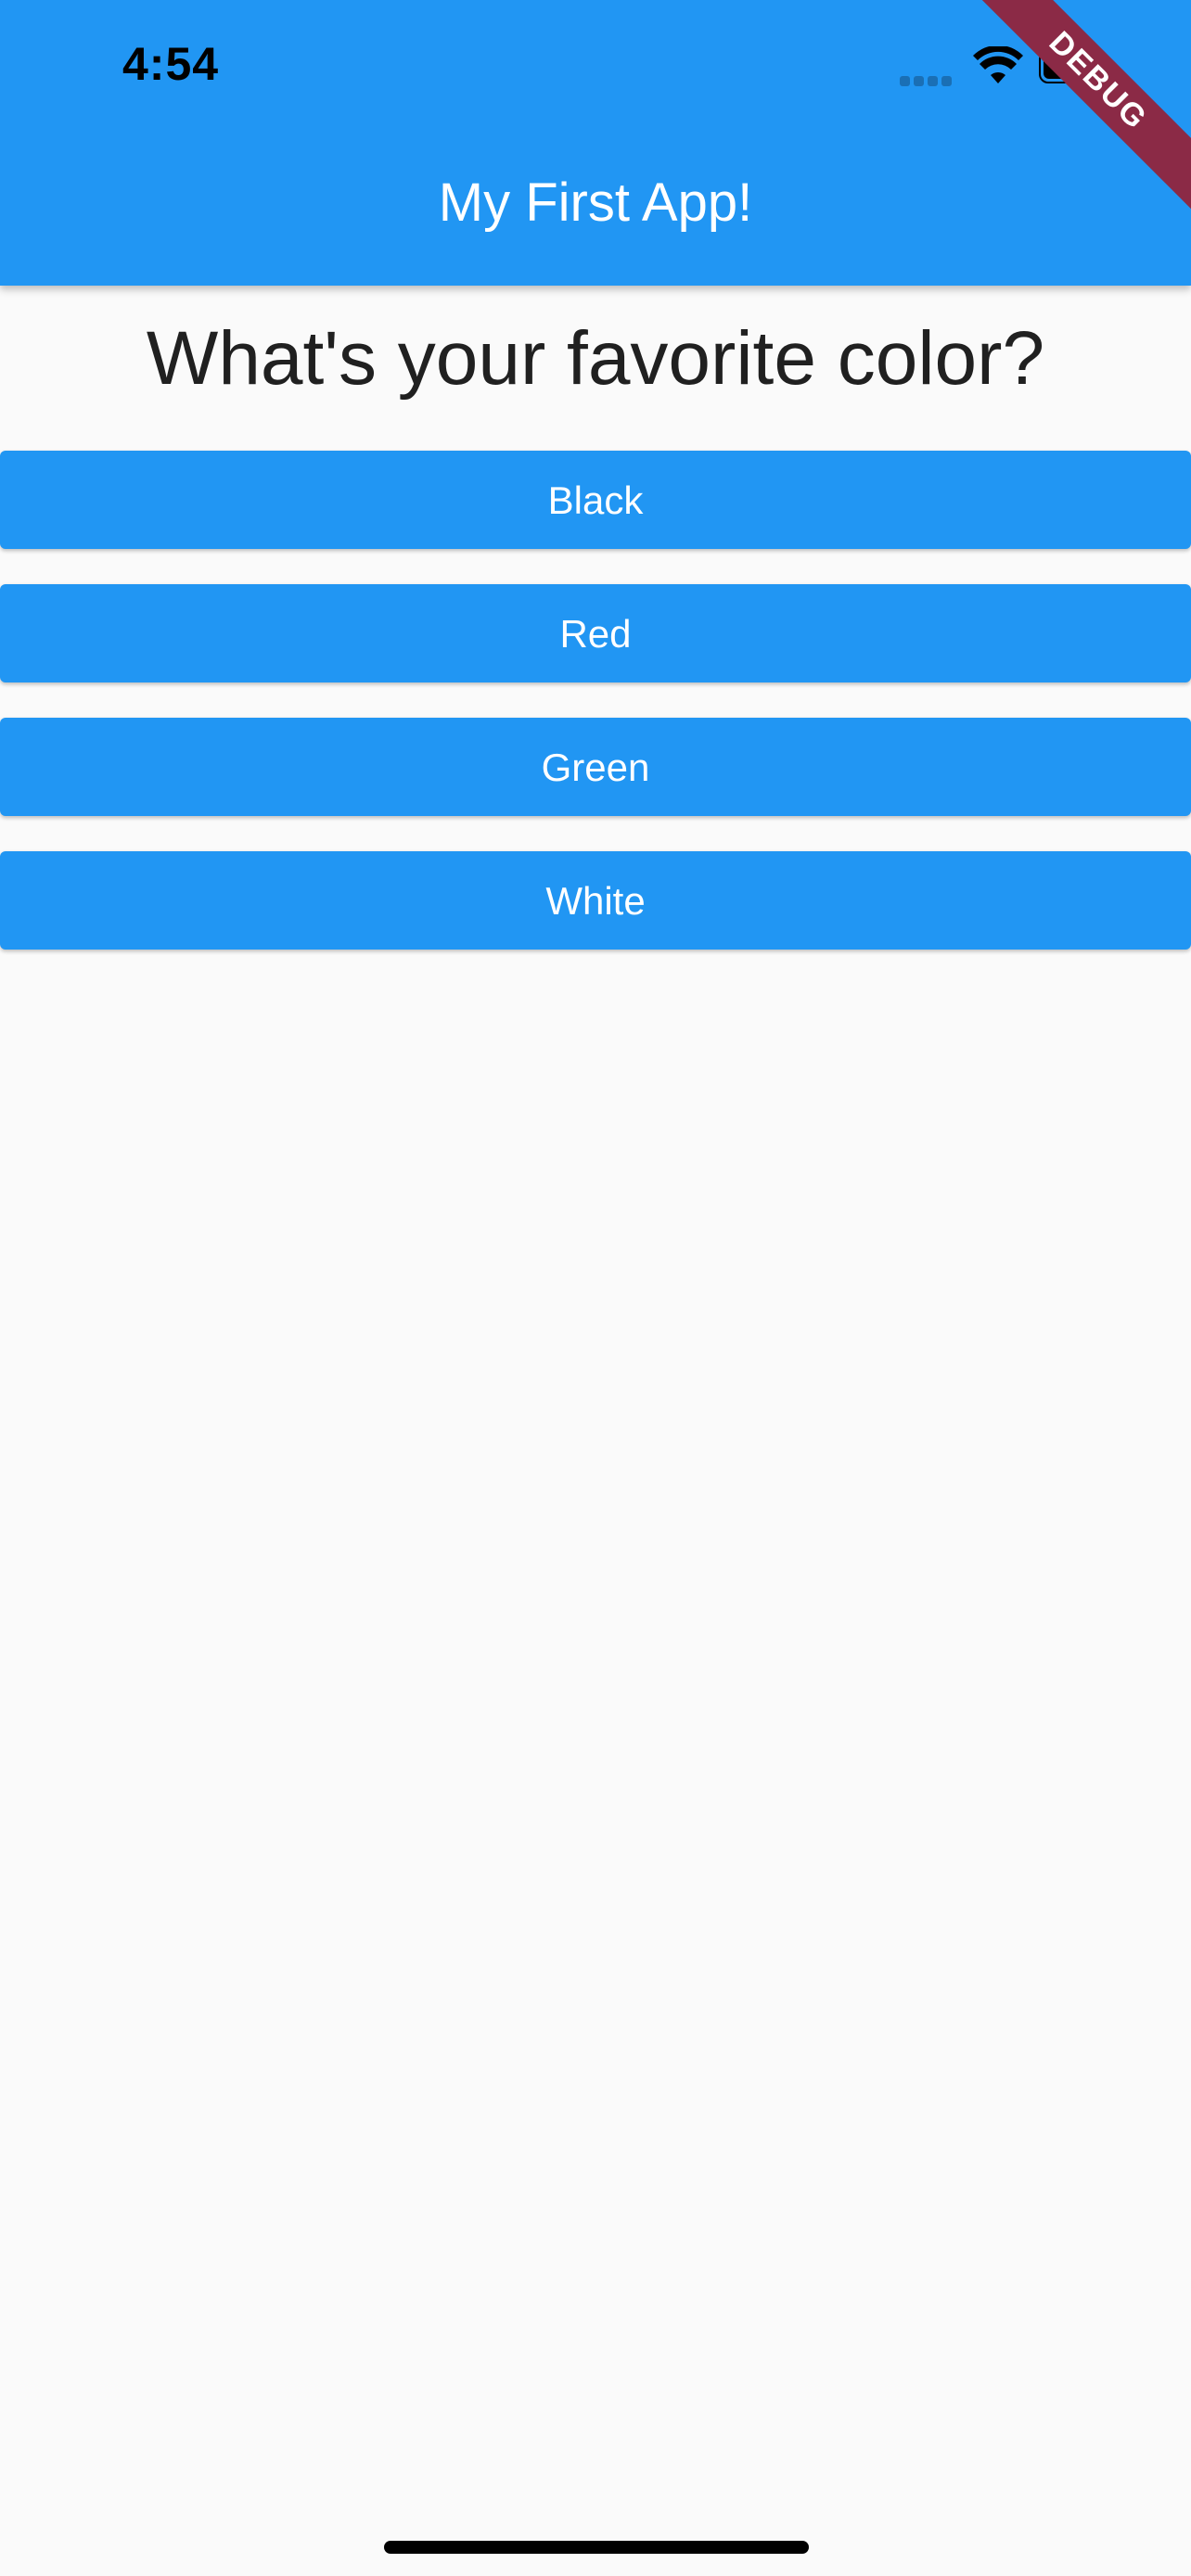  What do you see at coordinates (595, 358) in the screenshot?
I see `question-text: What's your favorite color?` at bounding box center [595, 358].